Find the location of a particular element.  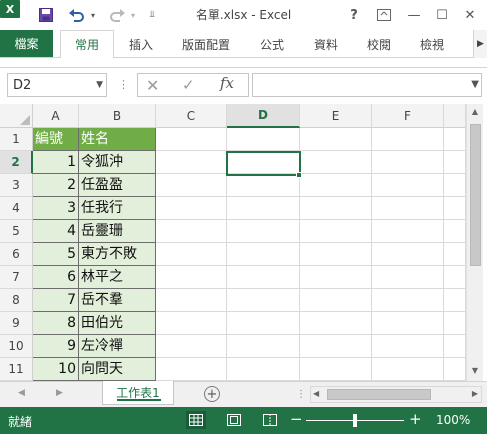

zoom-level: 100% is located at coordinates (453, 420).